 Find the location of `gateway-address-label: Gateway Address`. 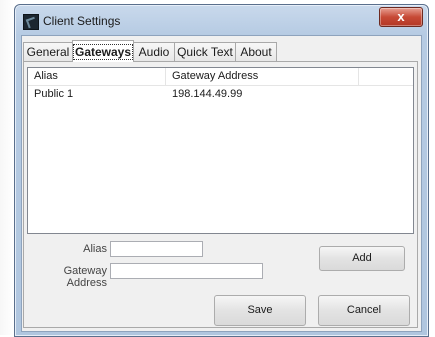

gateway-address-label: Gateway Address is located at coordinates (85, 277).